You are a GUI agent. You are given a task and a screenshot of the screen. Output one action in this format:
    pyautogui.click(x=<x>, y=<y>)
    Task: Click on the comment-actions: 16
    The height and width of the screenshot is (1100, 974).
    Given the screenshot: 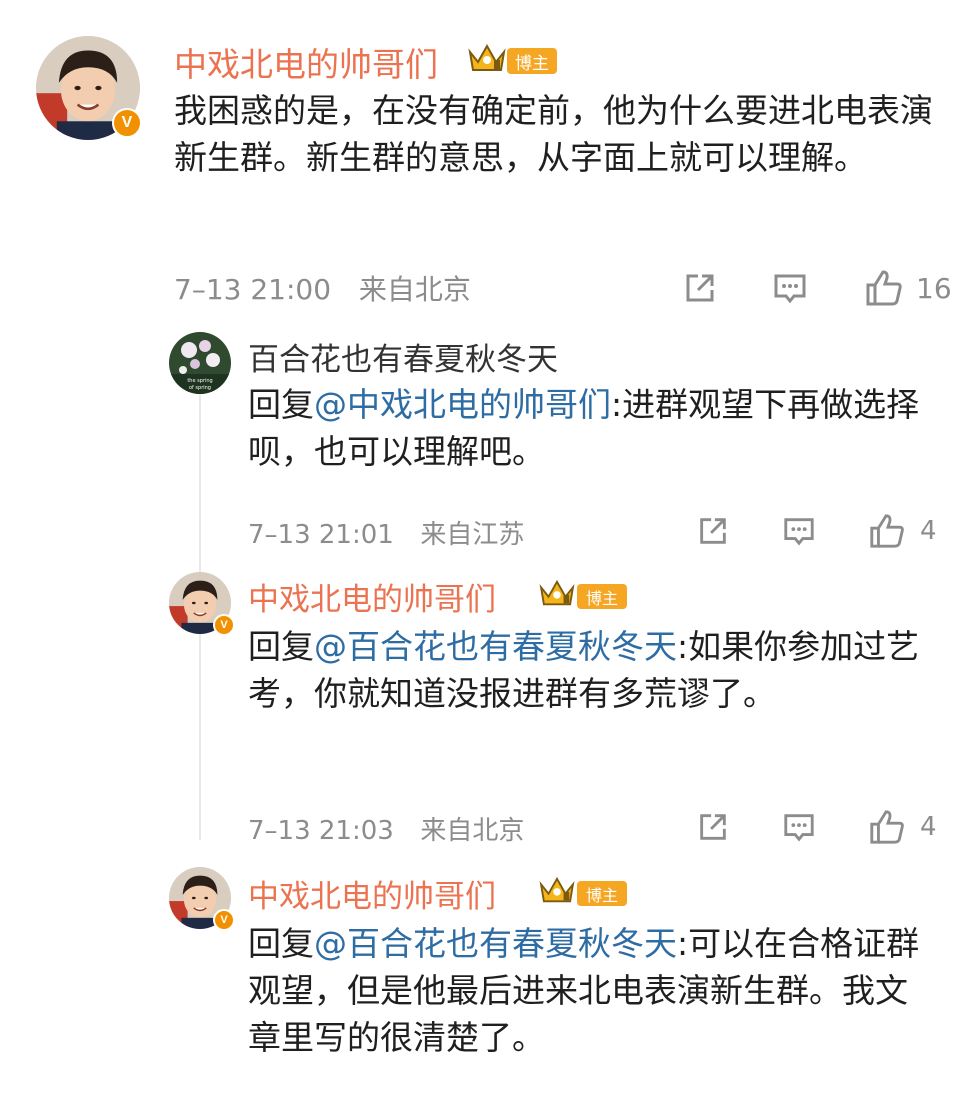 What is the action you would take?
    pyautogui.click(x=817, y=288)
    